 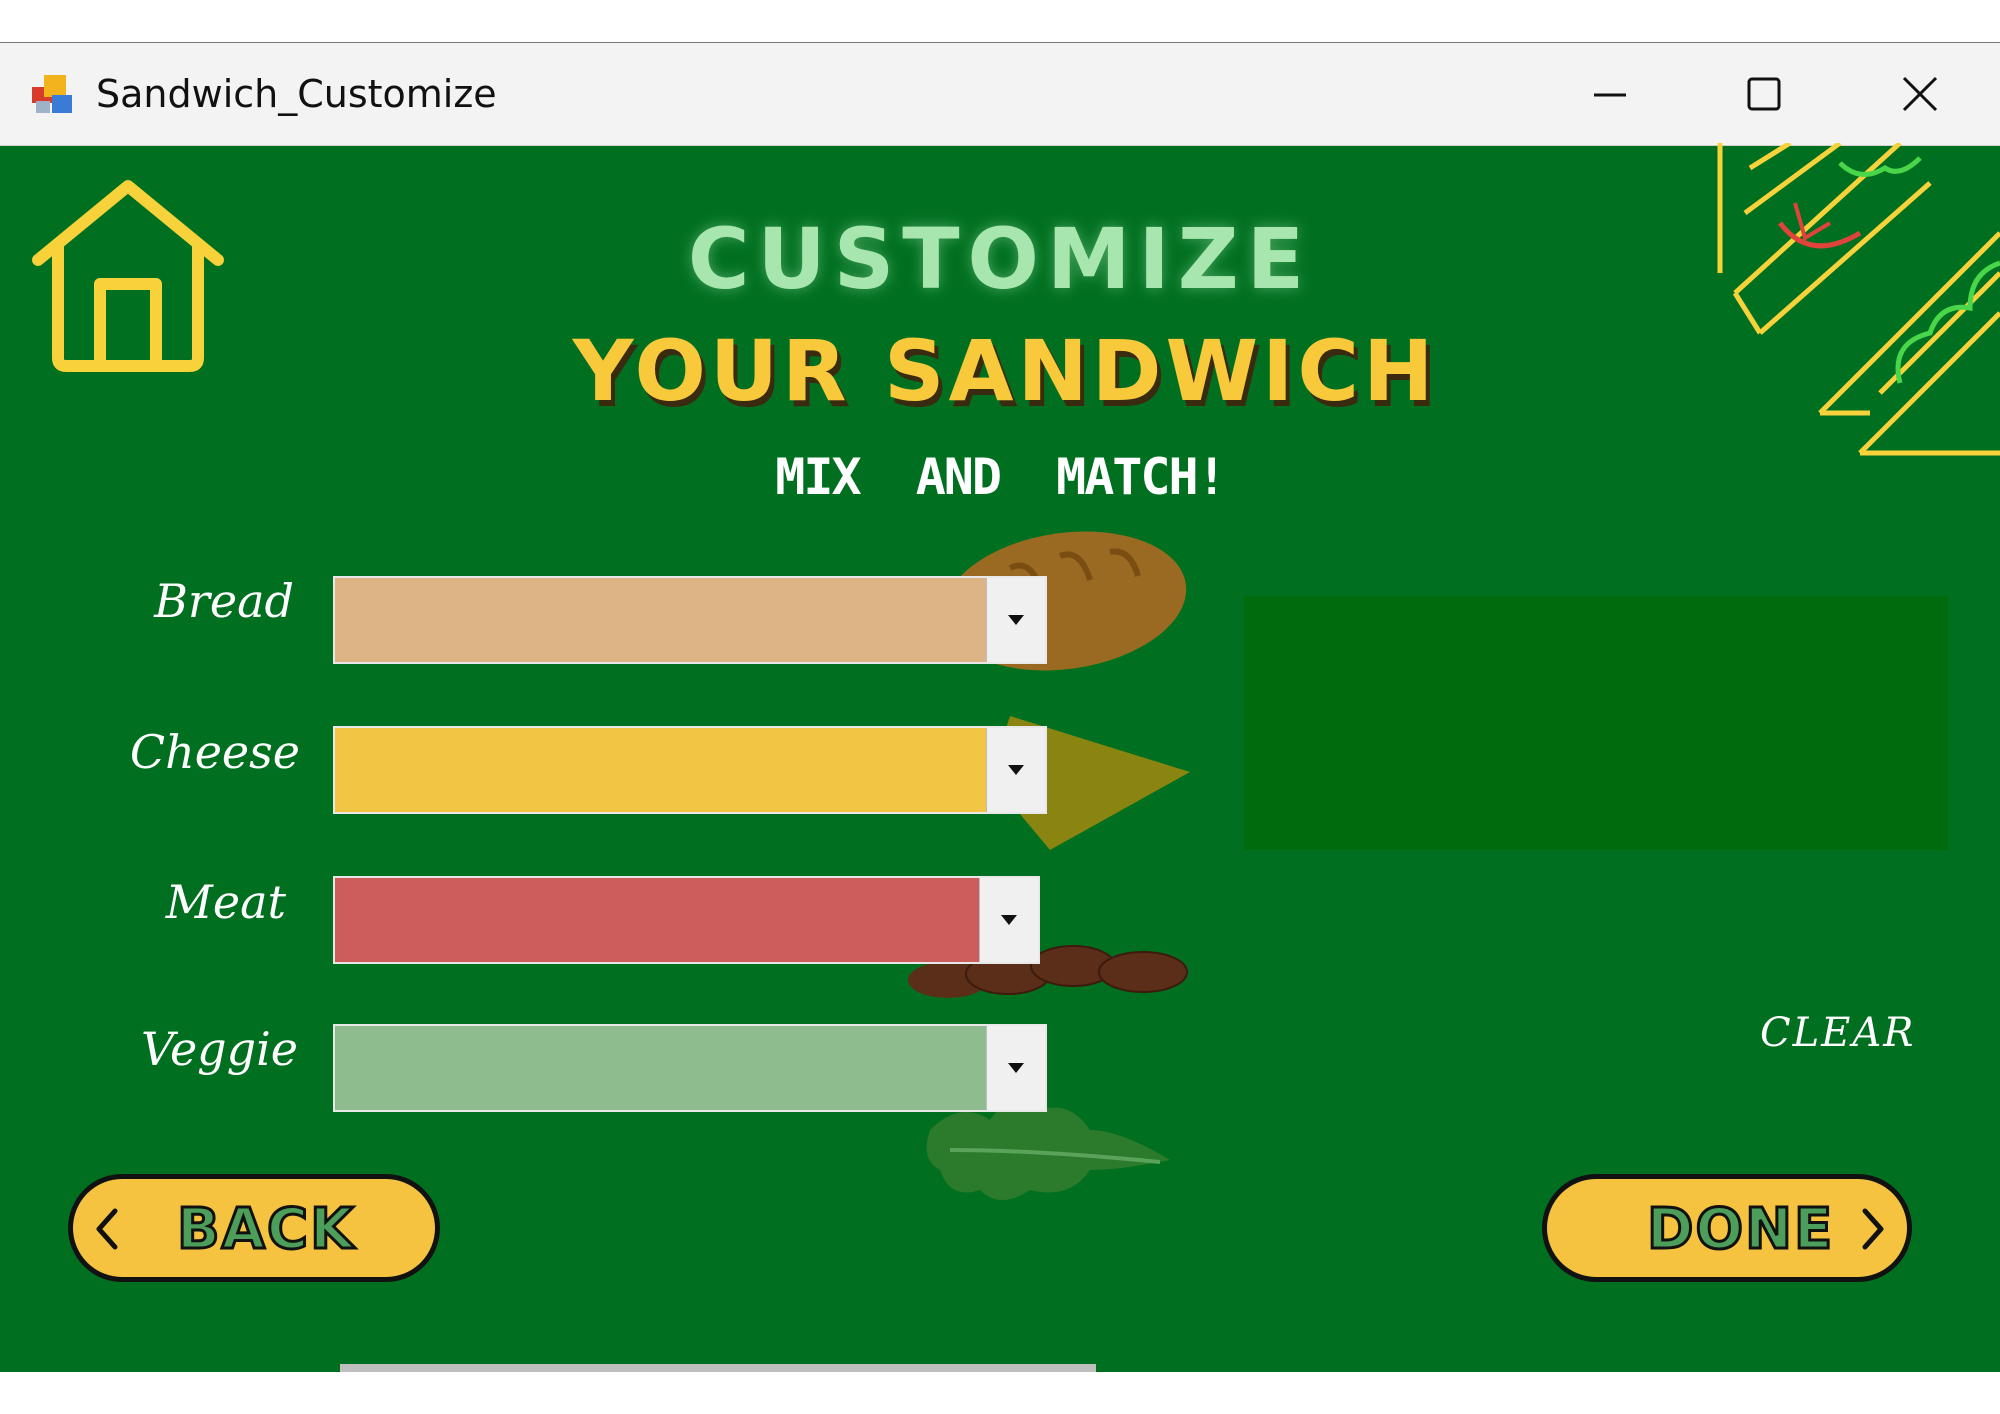 What do you see at coordinates (1005, 371) in the screenshot?
I see `heading-your-sandwich: YOUR SANDWICH` at bounding box center [1005, 371].